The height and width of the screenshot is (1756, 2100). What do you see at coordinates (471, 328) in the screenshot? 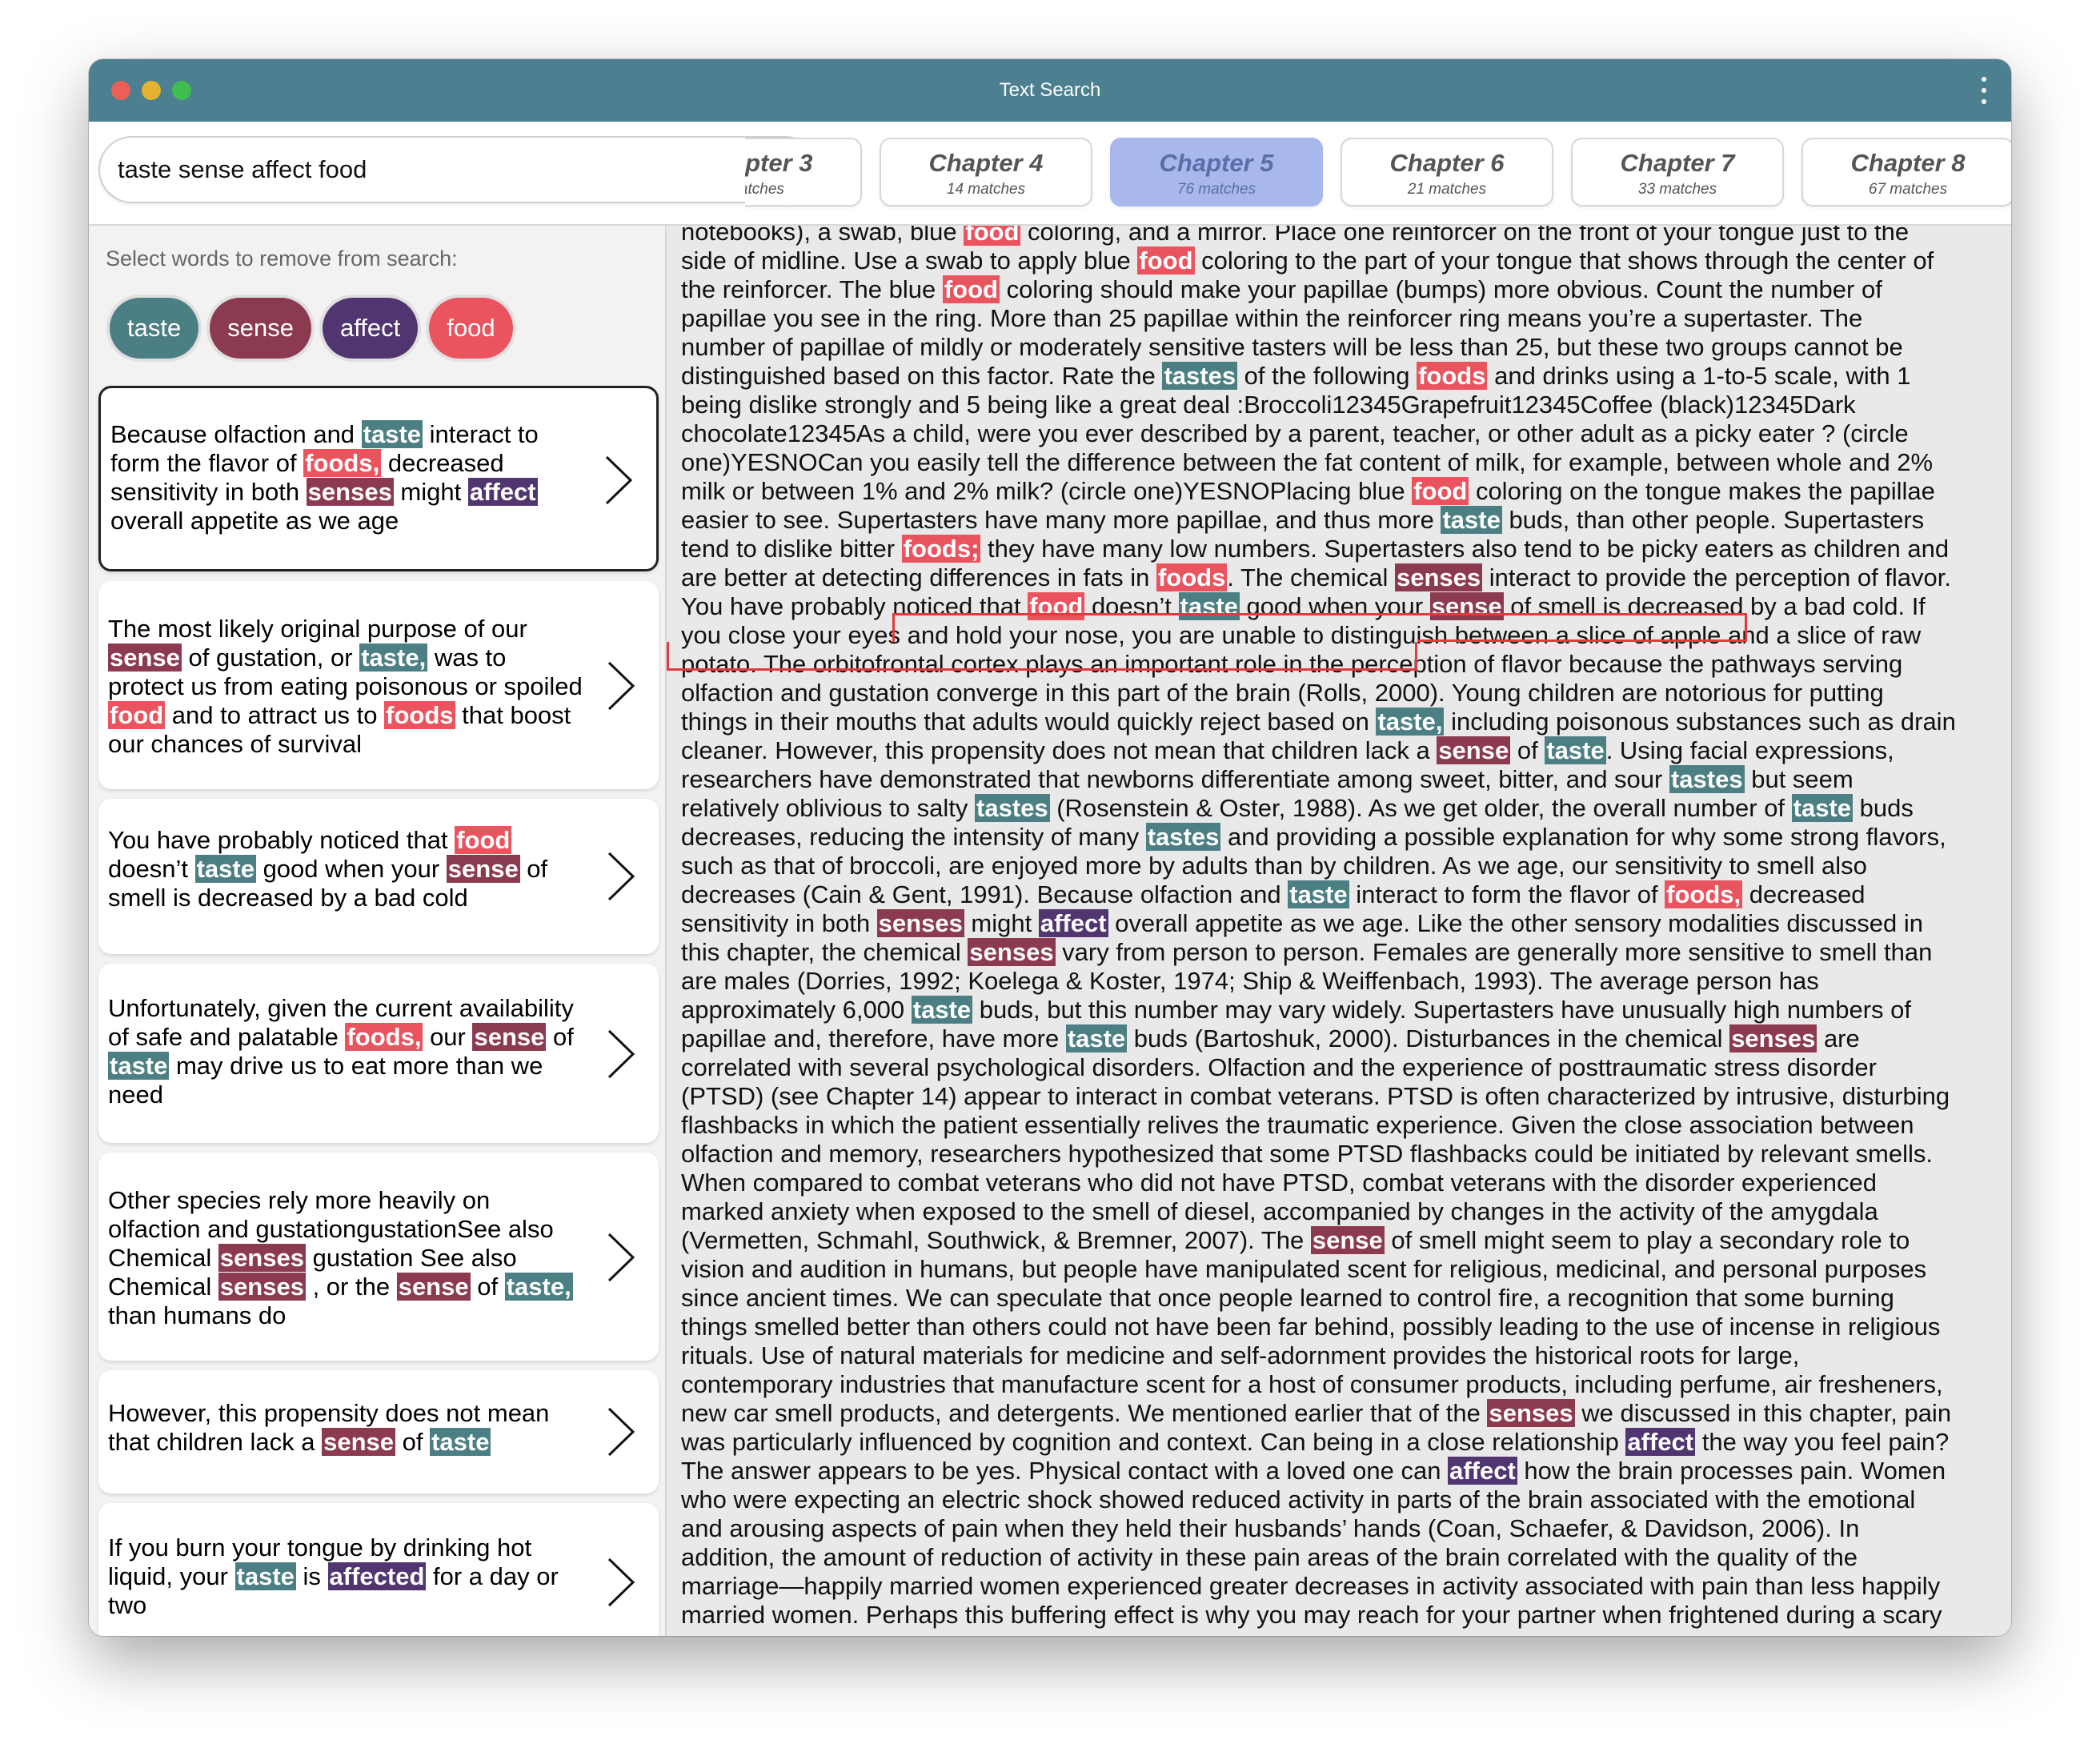
I see `chip-food: food` at bounding box center [471, 328].